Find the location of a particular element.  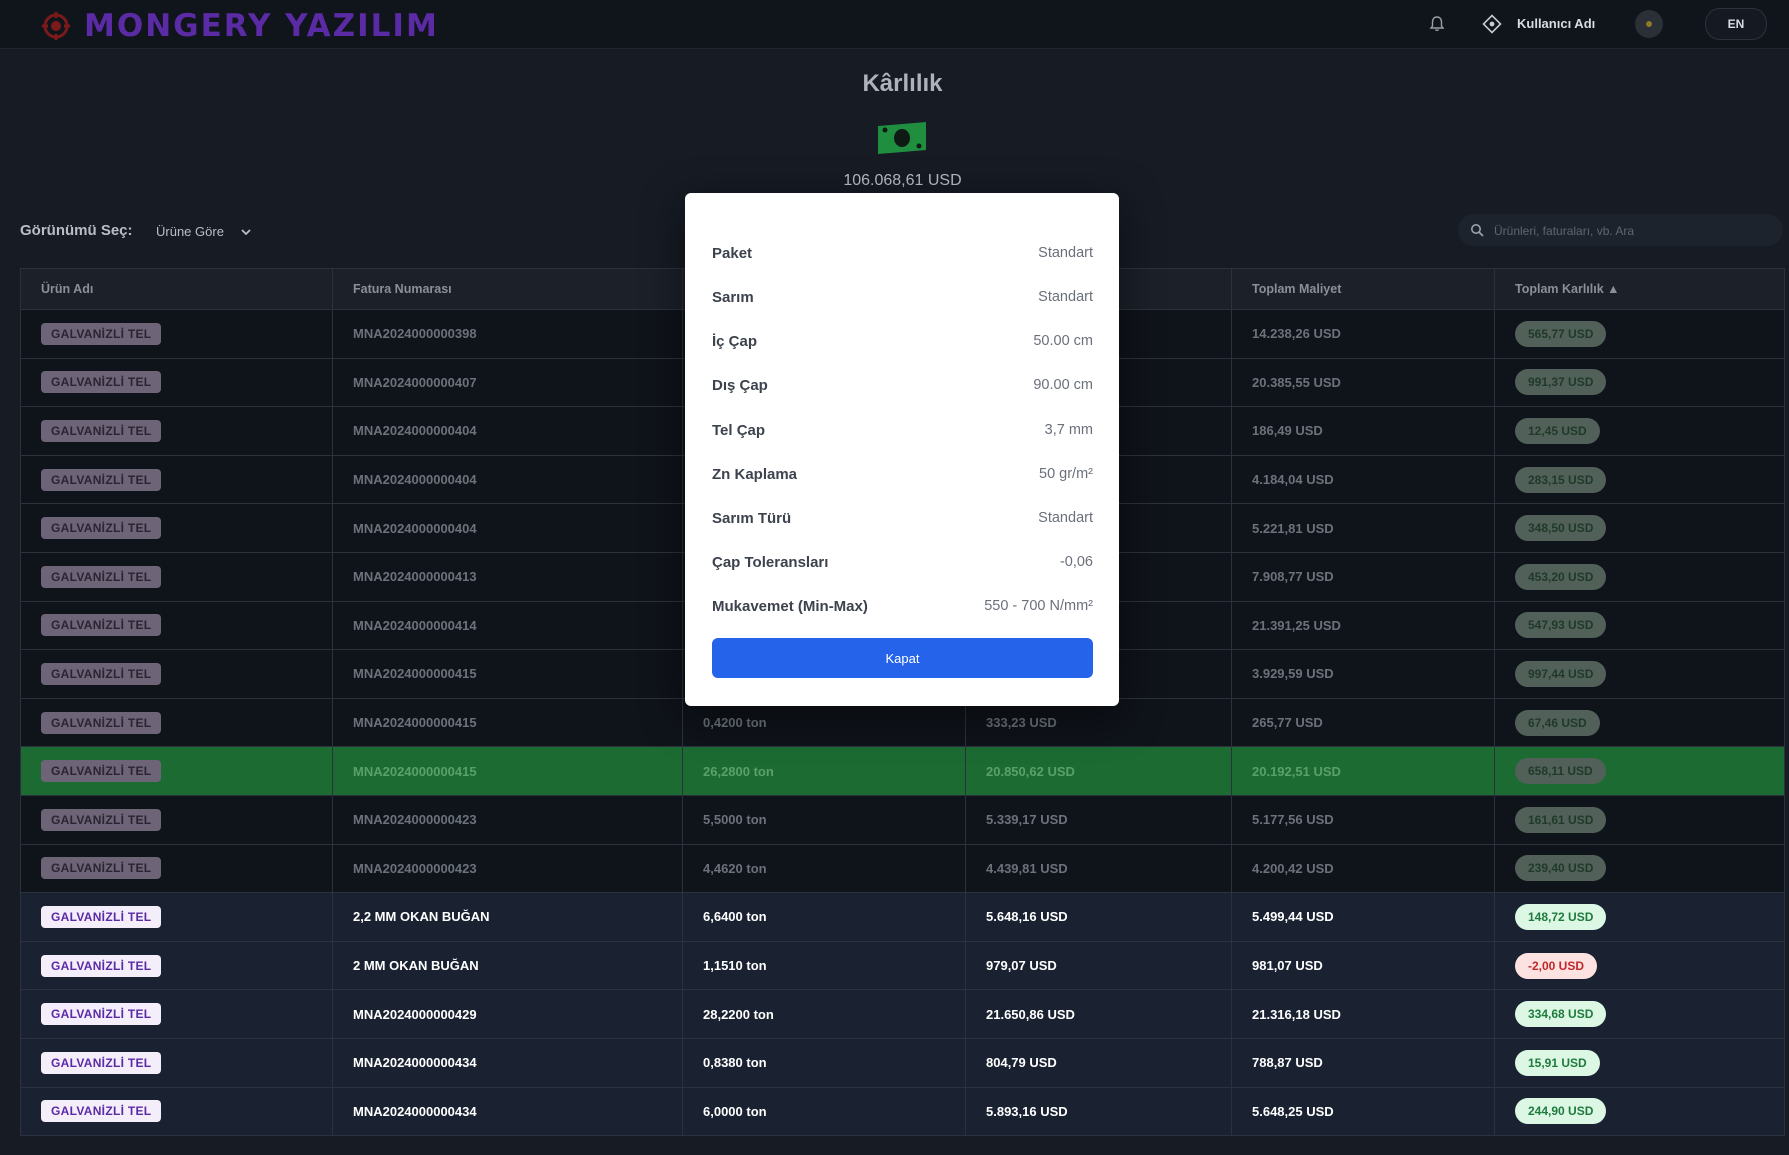

modal-row-strength: Mukavemet (Min-Max) 550 - 700 N/mm² is located at coordinates (902, 609).